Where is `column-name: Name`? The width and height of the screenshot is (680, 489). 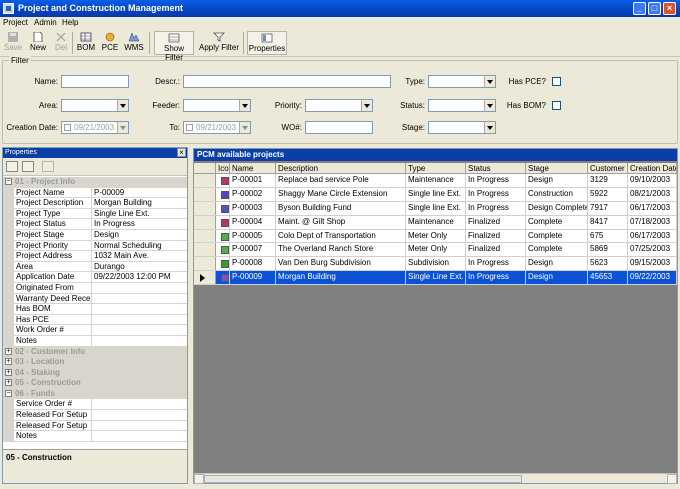
column-name: Name is located at coordinates (253, 168).